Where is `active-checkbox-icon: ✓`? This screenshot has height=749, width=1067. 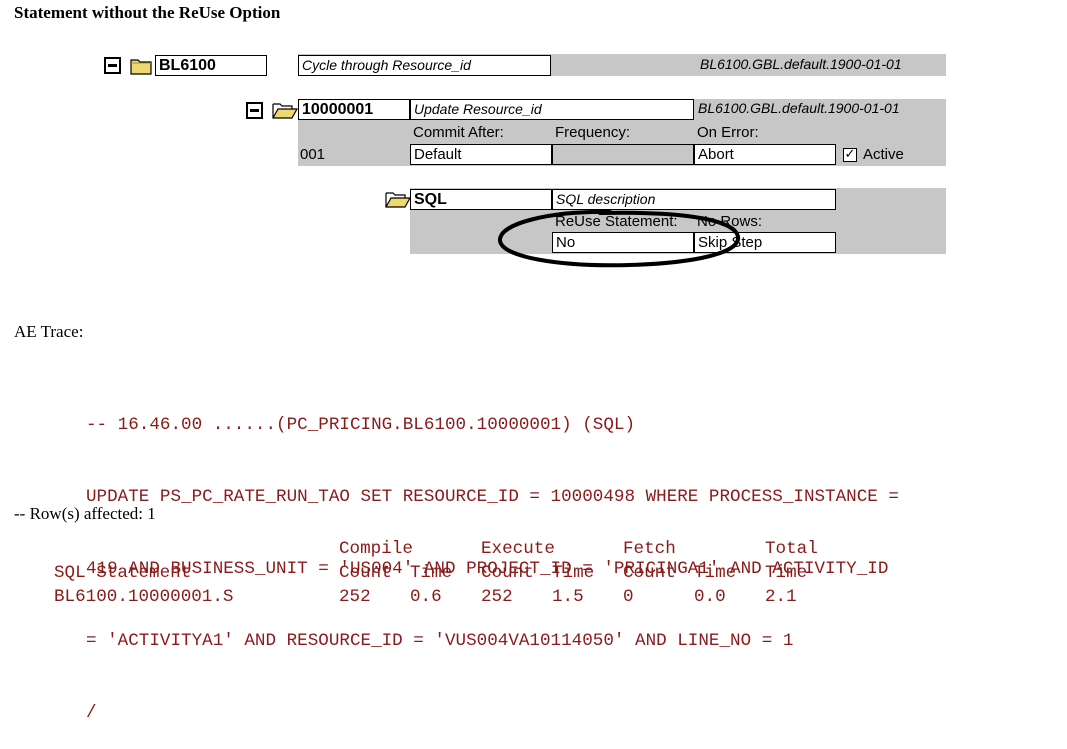
active-checkbox-icon: ✓ is located at coordinates (850, 155).